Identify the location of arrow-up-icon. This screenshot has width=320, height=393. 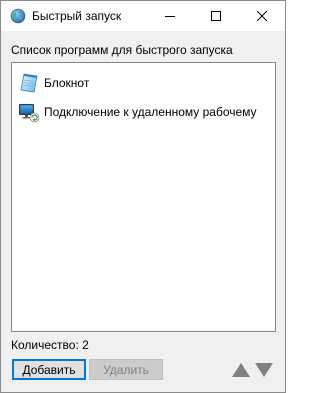
(240, 370).